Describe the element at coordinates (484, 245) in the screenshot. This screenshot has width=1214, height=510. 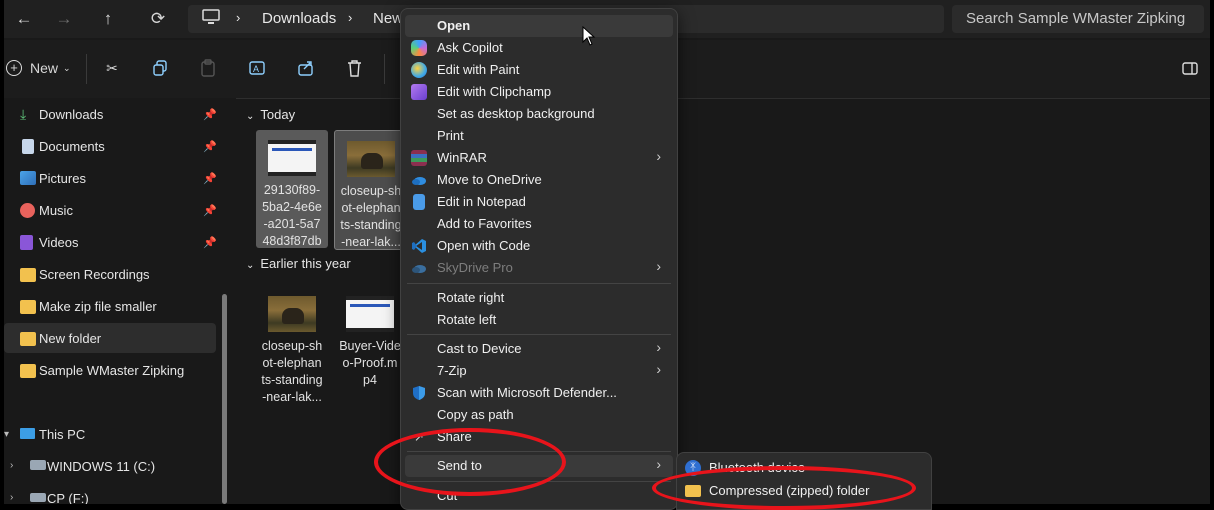
I see `menu-item-label: Open with Code` at that location.